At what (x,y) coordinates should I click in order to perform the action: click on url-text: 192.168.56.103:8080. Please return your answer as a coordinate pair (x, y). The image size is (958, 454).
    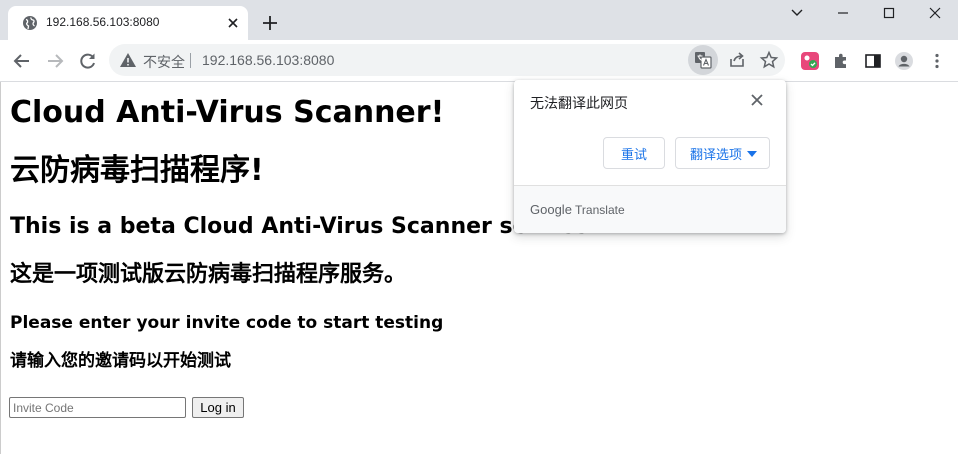
    Looking at the image, I should click on (268, 60).